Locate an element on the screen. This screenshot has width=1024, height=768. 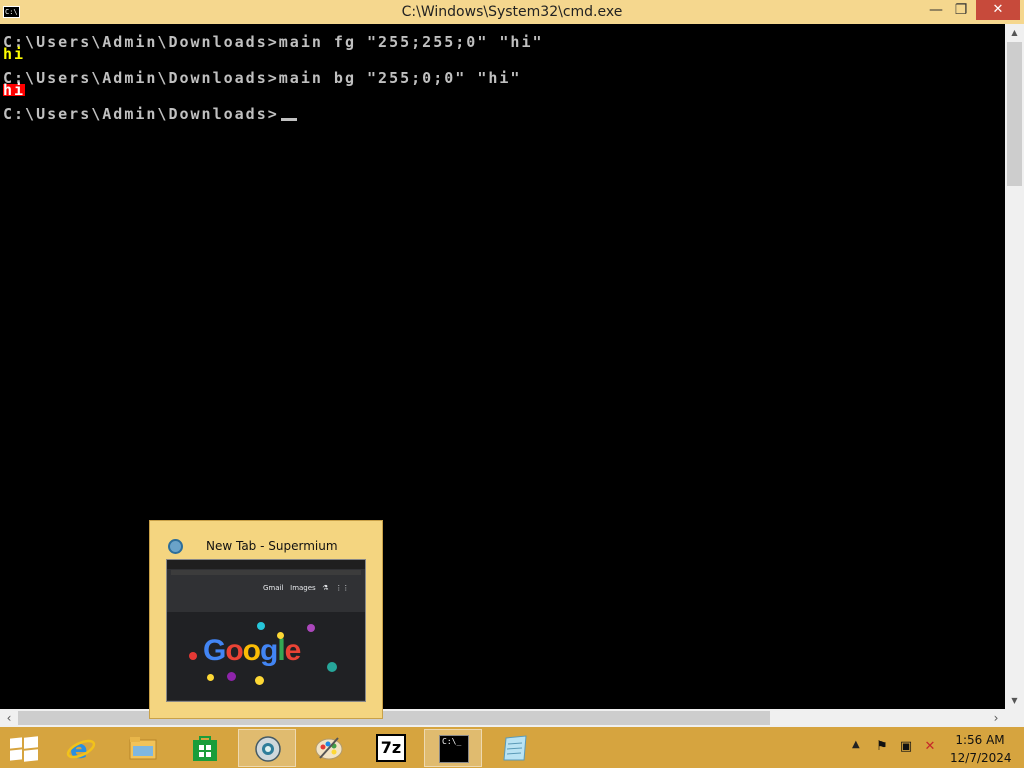
scroll-left-arrow-icon: ‹ is located at coordinates (9, 718).